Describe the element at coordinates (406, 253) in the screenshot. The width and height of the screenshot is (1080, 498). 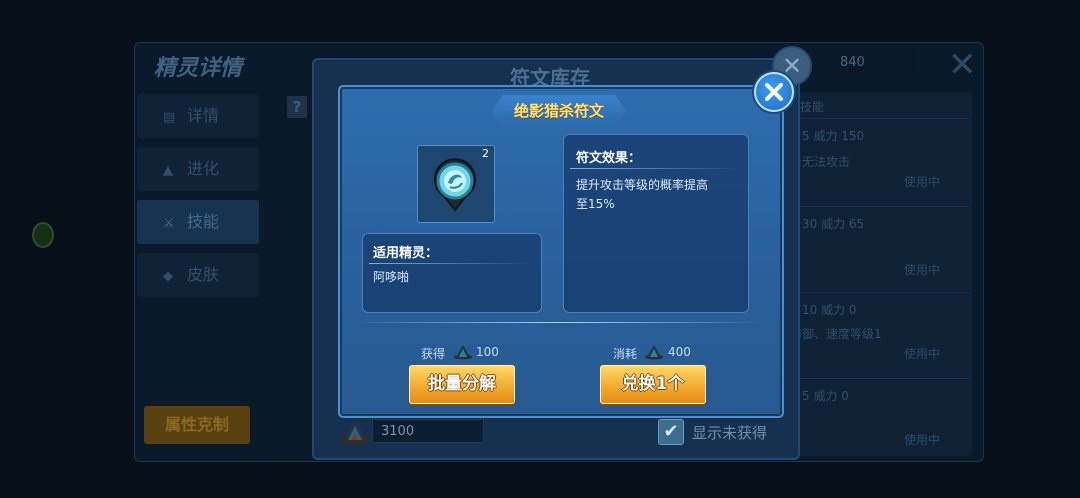
I see `applicable-heading: 适用精灵：` at that location.